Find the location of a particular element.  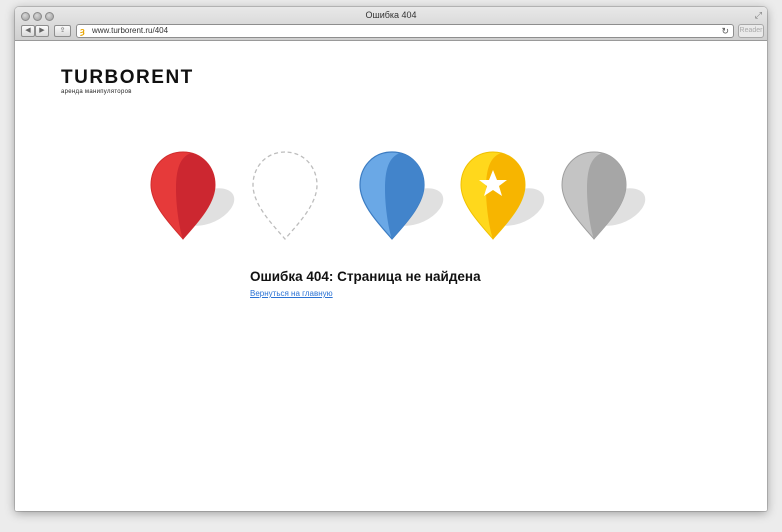

window-title: Ошибка 404 is located at coordinates (391, 15).